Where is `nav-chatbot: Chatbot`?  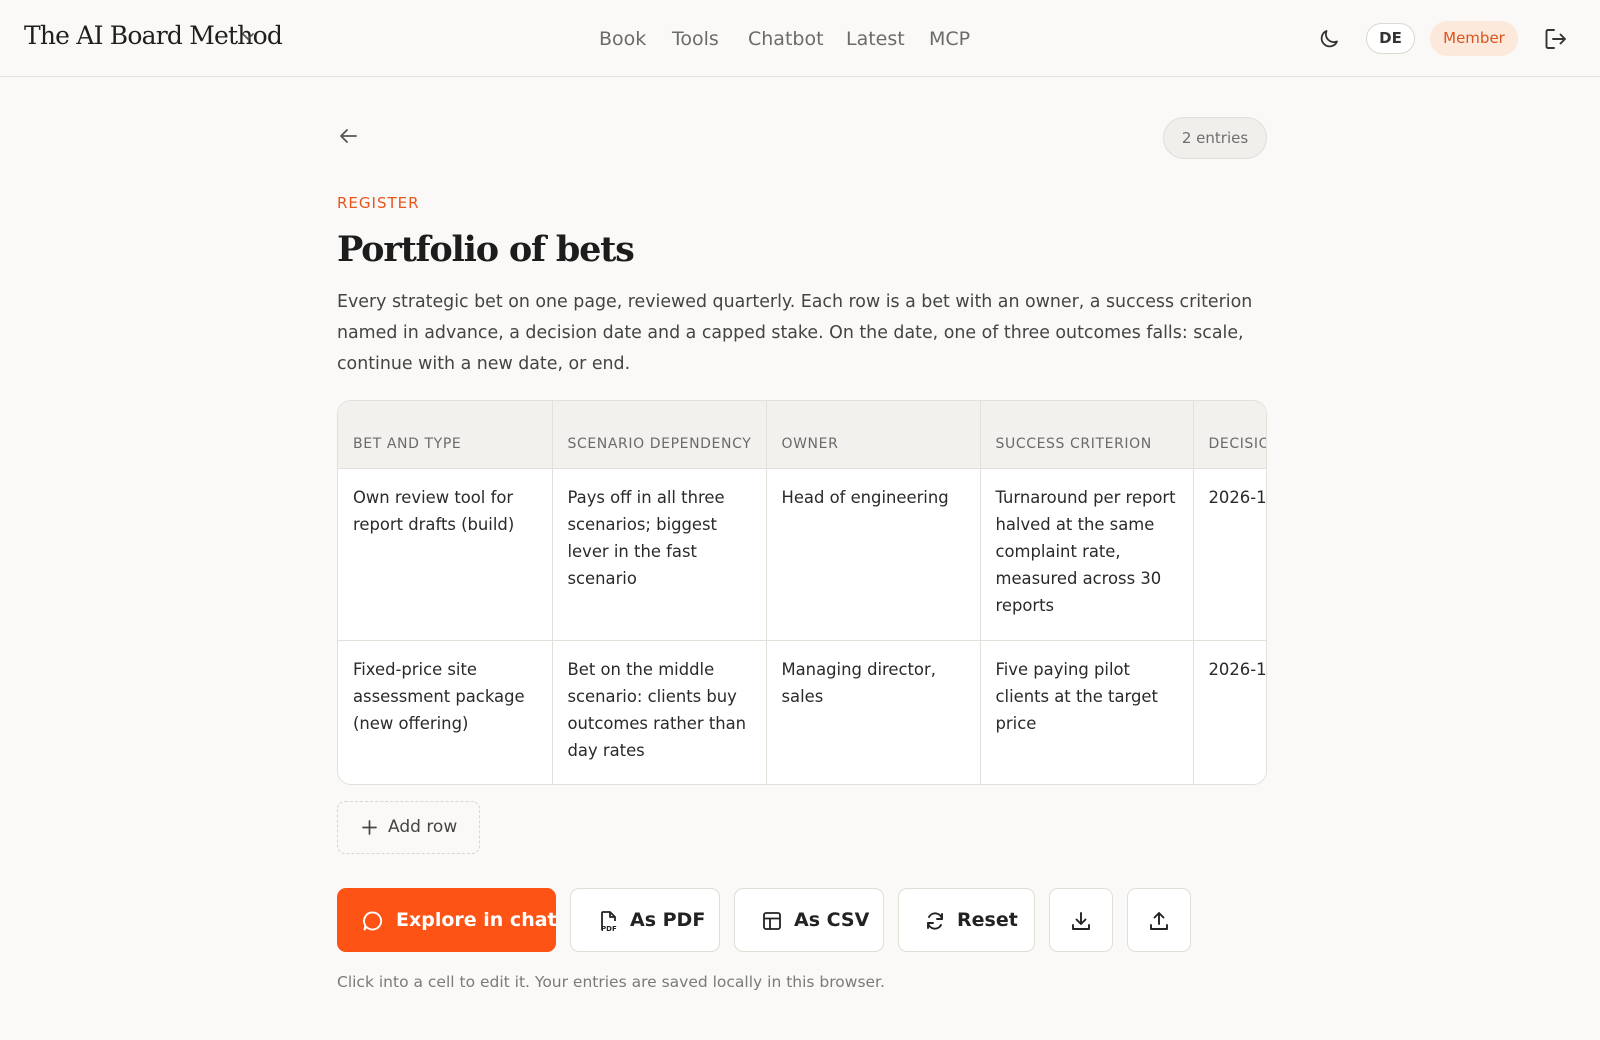 nav-chatbot: Chatbot is located at coordinates (786, 39).